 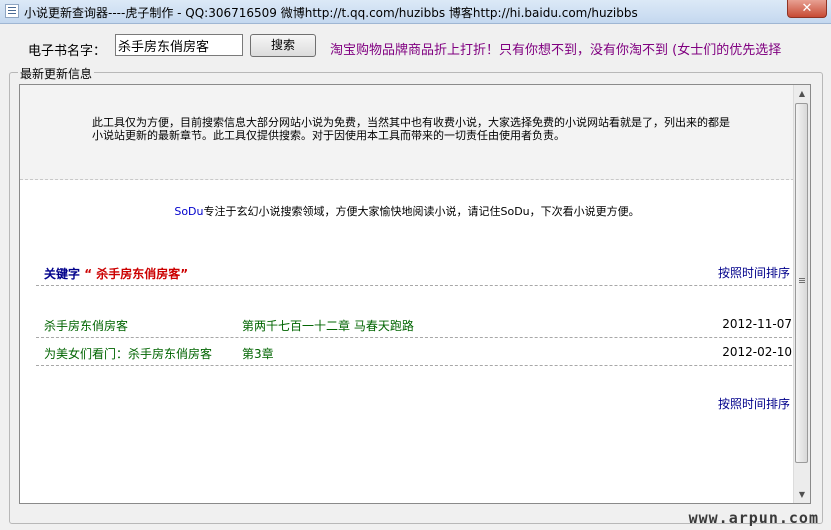 What do you see at coordinates (328, 325) in the screenshot?
I see `result-chapter: 第两千七百一十二章 马春天跑路` at bounding box center [328, 325].